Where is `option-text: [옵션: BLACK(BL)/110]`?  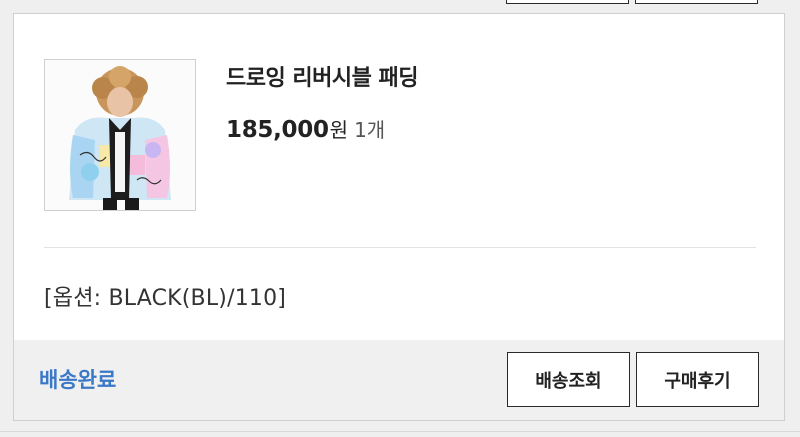
option-text: [옵션: BLACK(BL)/110] is located at coordinates (165, 298).